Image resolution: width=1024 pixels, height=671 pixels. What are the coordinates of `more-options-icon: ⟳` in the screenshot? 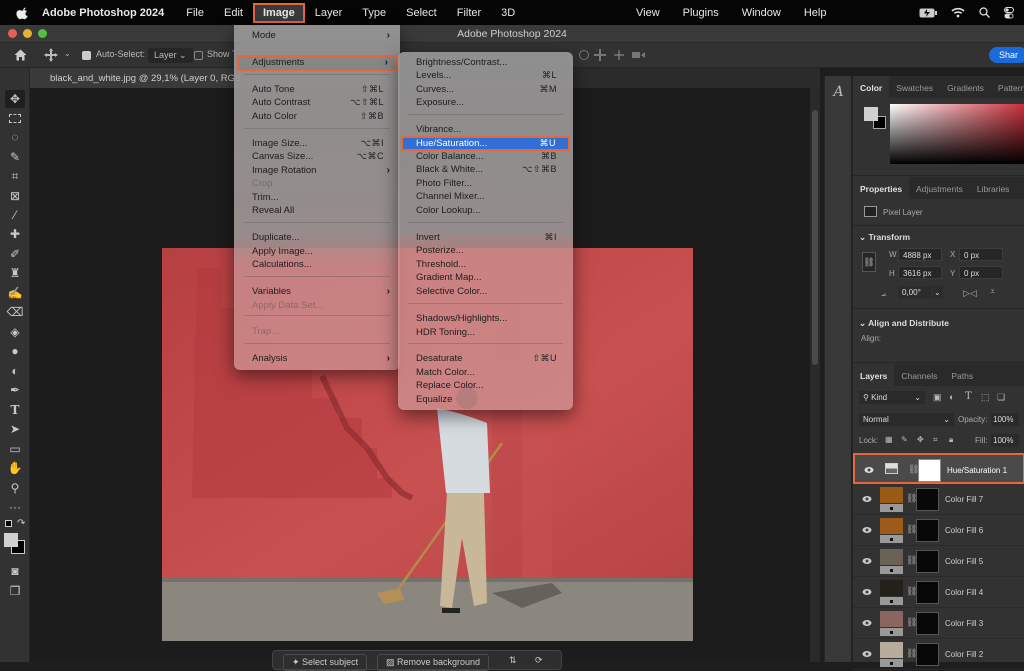 It's located at (539, 660).